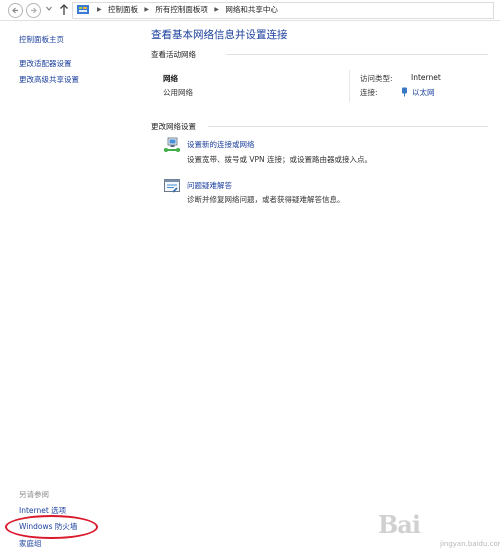 The width and height of the screenshot is (500, 559). What do you see at coordinates (423, 92) in the screenshot?
I see `ethernet-connection-link: 以太网` at bounding box center [423, 92].